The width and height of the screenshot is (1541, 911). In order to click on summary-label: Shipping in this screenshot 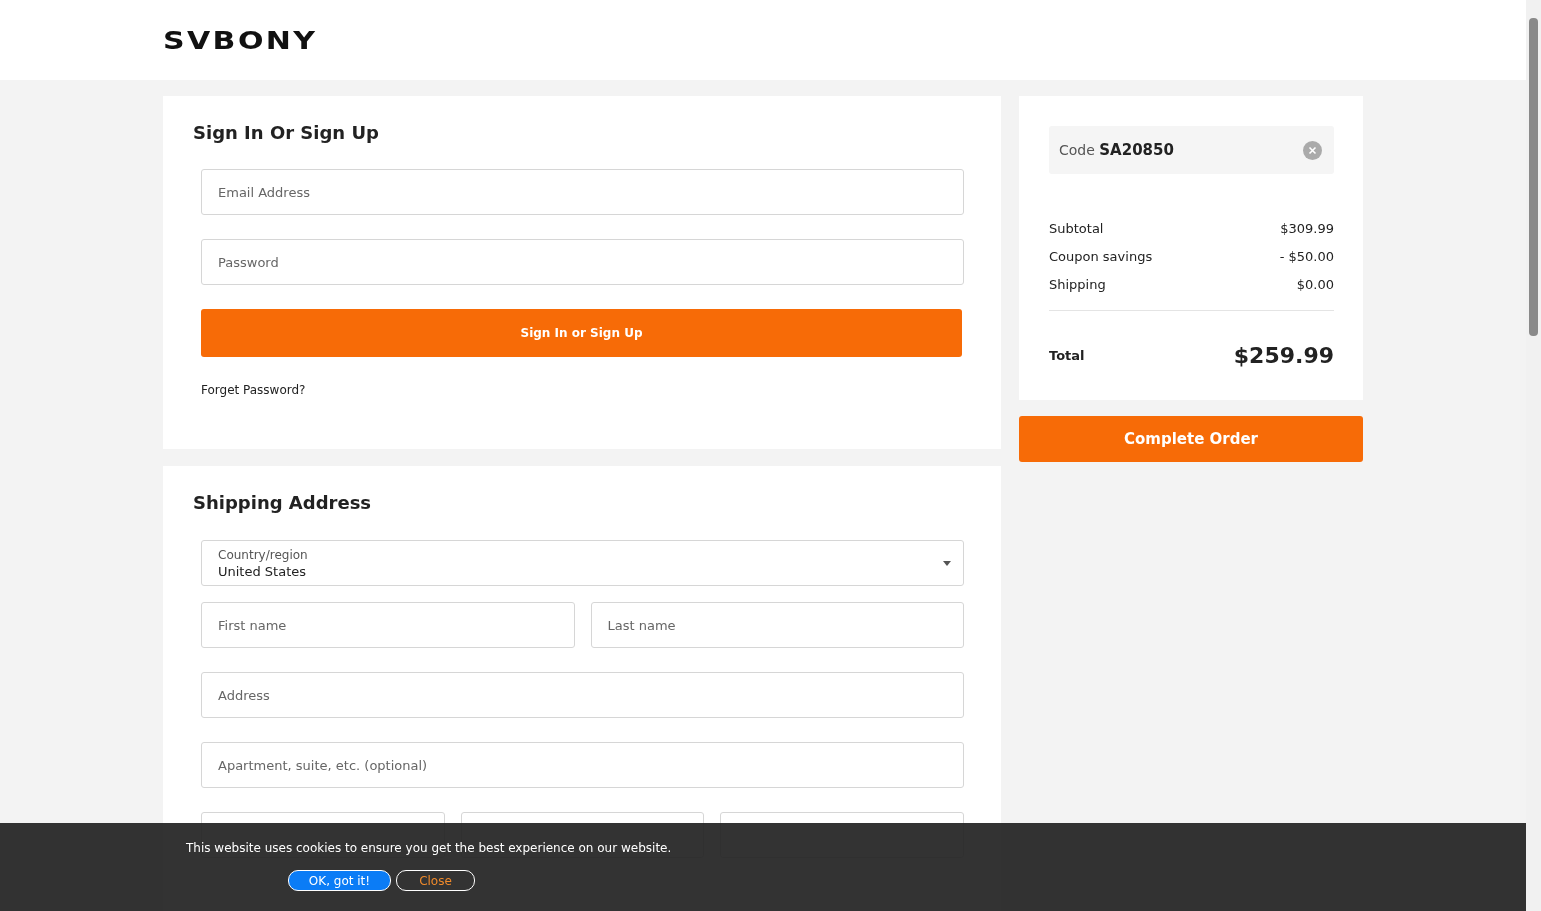, I will do `click(1077, 284)`.